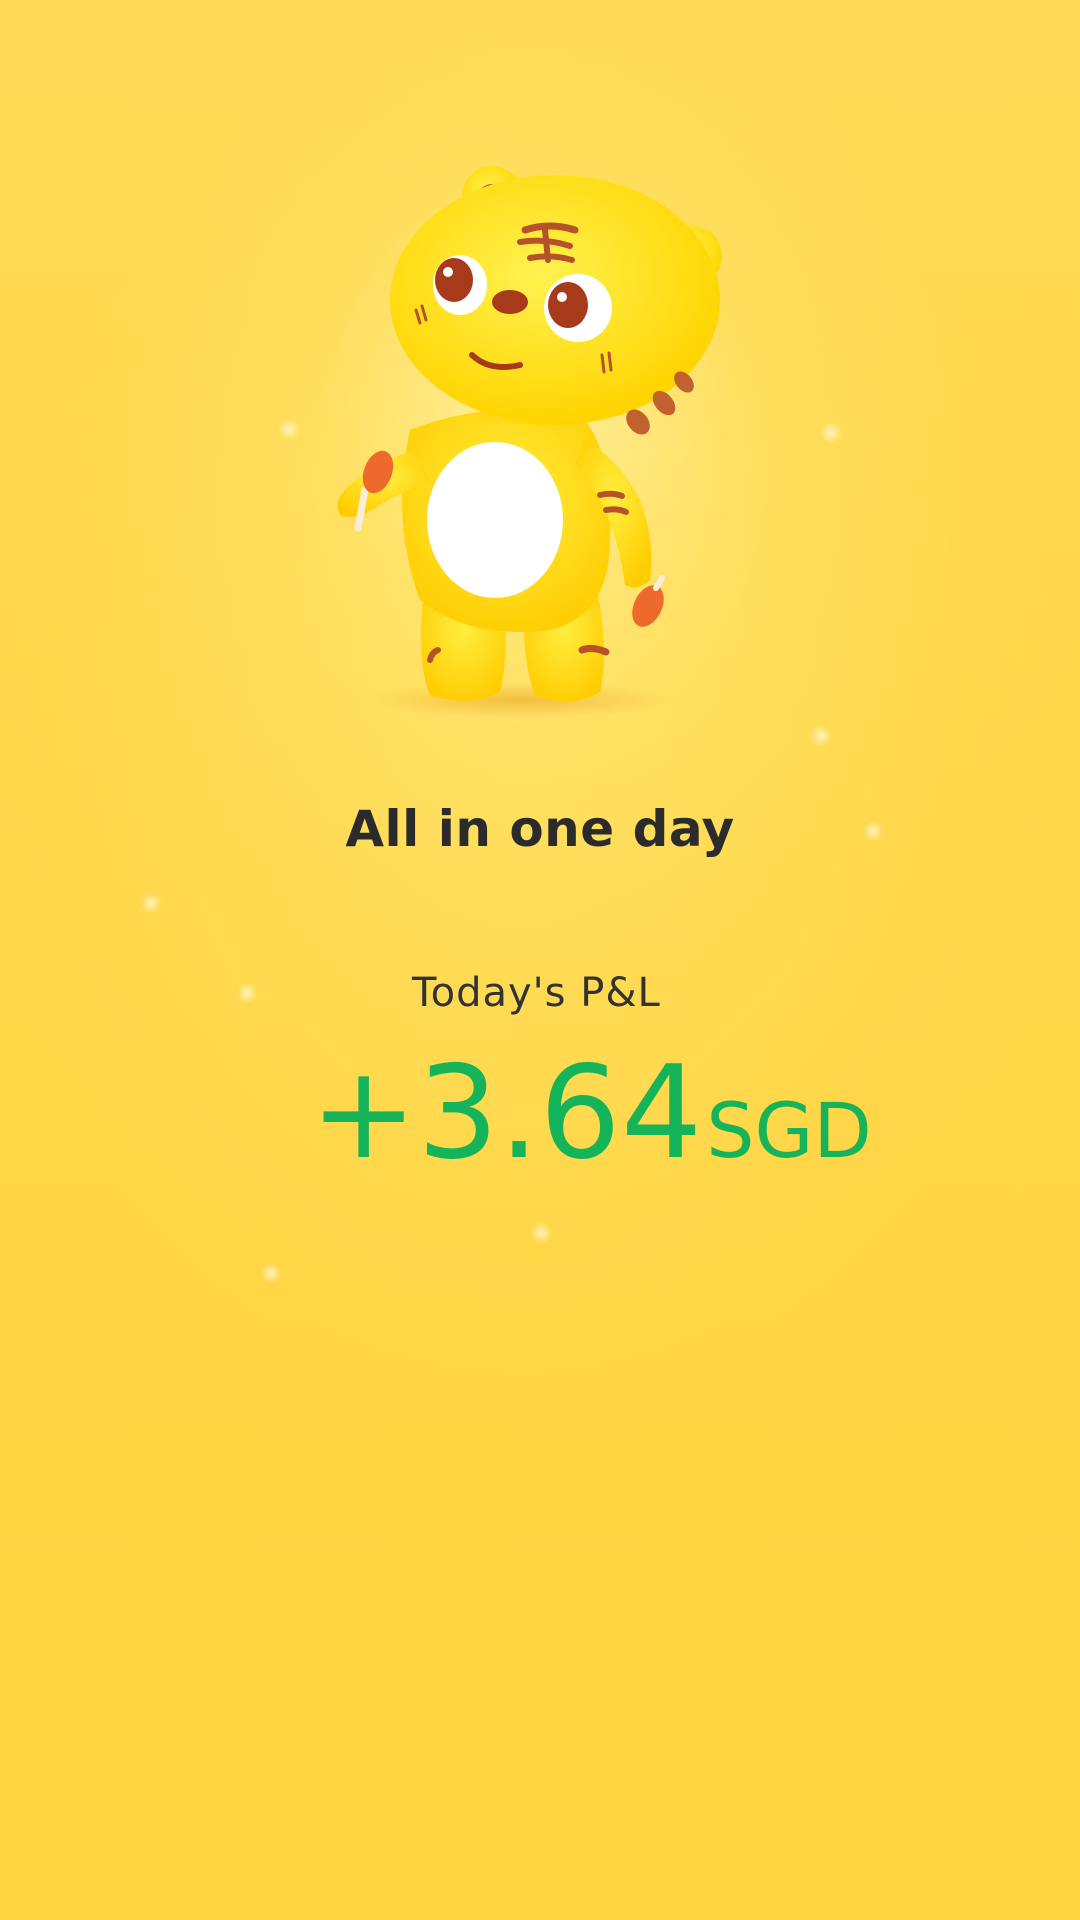 The width and height of the screenshot is (1080, 1920). What do you see at coordinates (789, 1130) in the screenshot?
I see `pnl-currency: SGD` at bounding box center [789, 1130].